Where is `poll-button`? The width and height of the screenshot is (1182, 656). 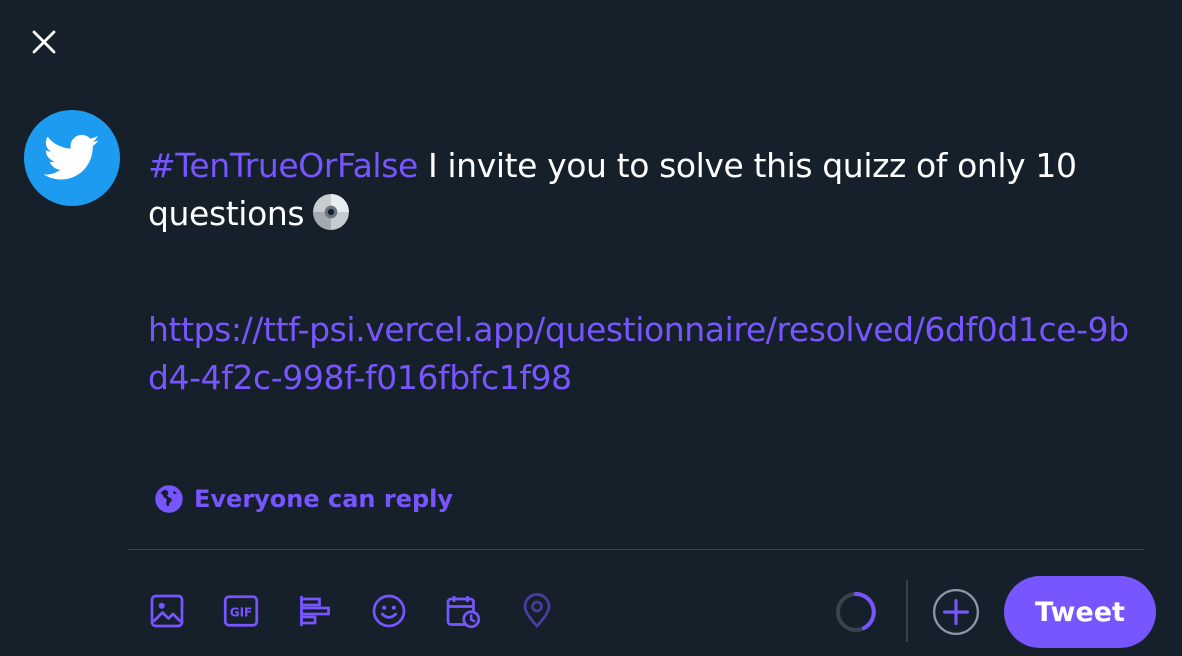
poll-button is located at coordinates (315, 611).